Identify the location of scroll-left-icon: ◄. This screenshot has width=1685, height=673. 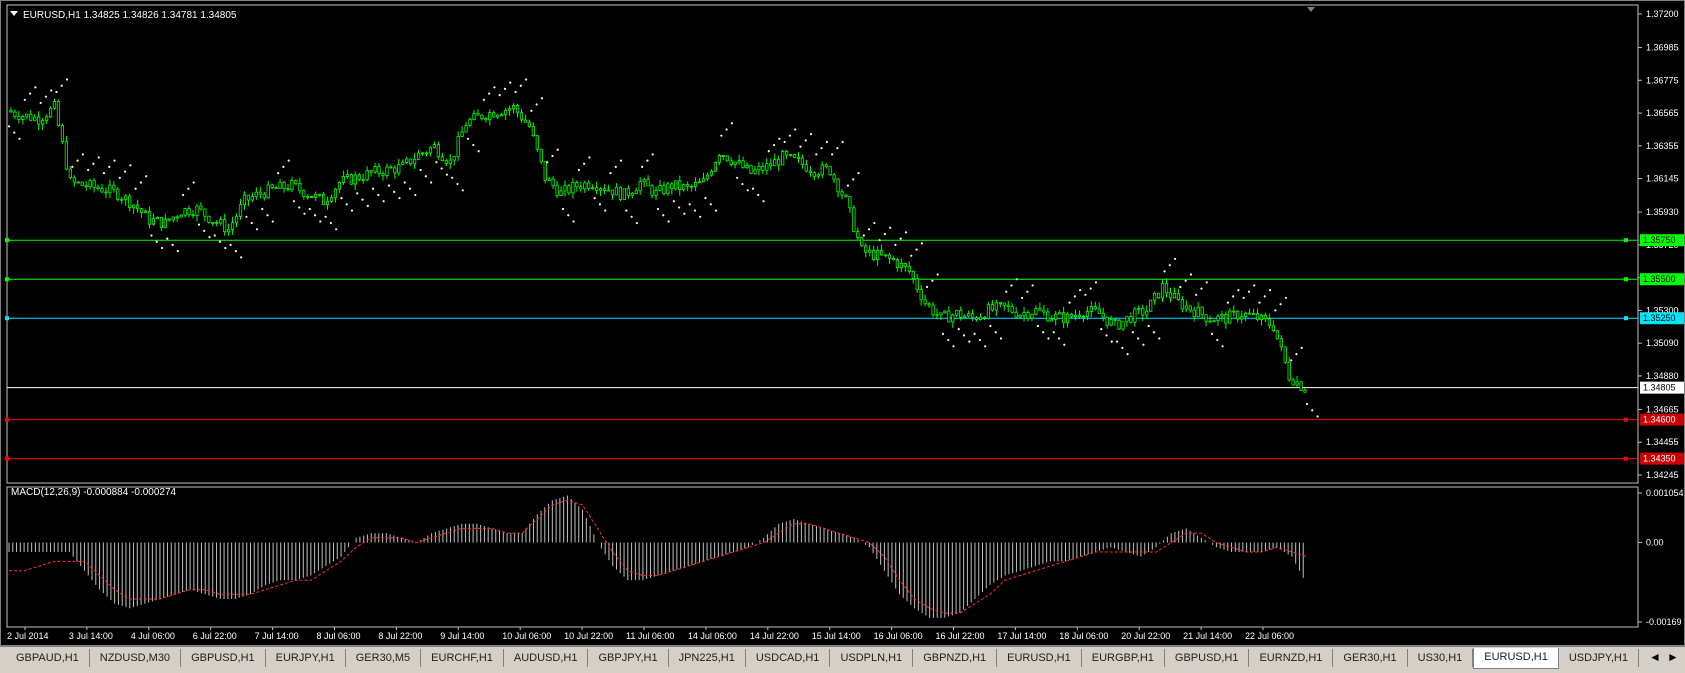
(1655, 657).